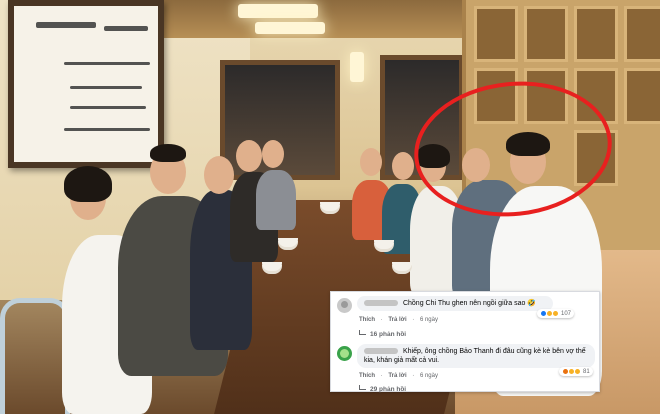 Image resolution: width=660 pixels, height=414 pixels. I want to click on person, so click(276, 200).